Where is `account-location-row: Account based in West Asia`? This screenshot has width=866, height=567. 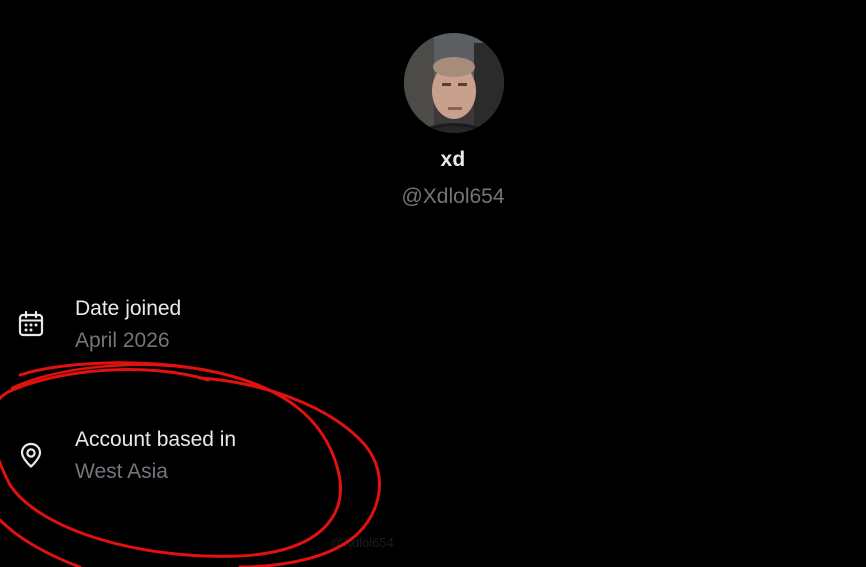 account-location-row: Account based in West Asia is located at coordinates (300, 459).